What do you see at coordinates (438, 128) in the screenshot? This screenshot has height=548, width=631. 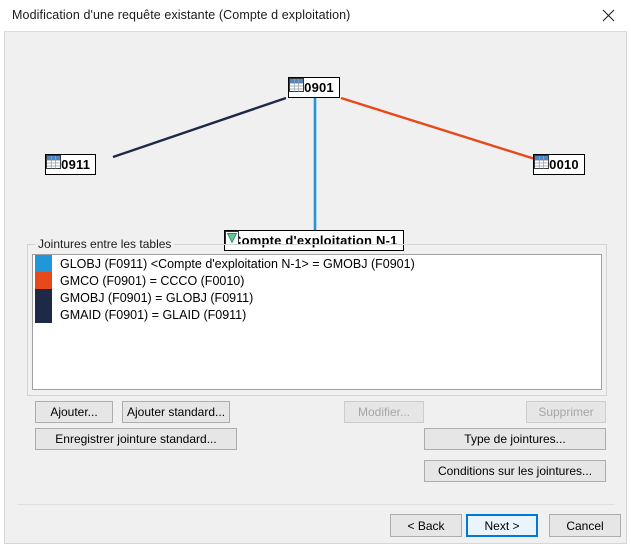 I see `edge-orange` at bounding box center [438, 128].